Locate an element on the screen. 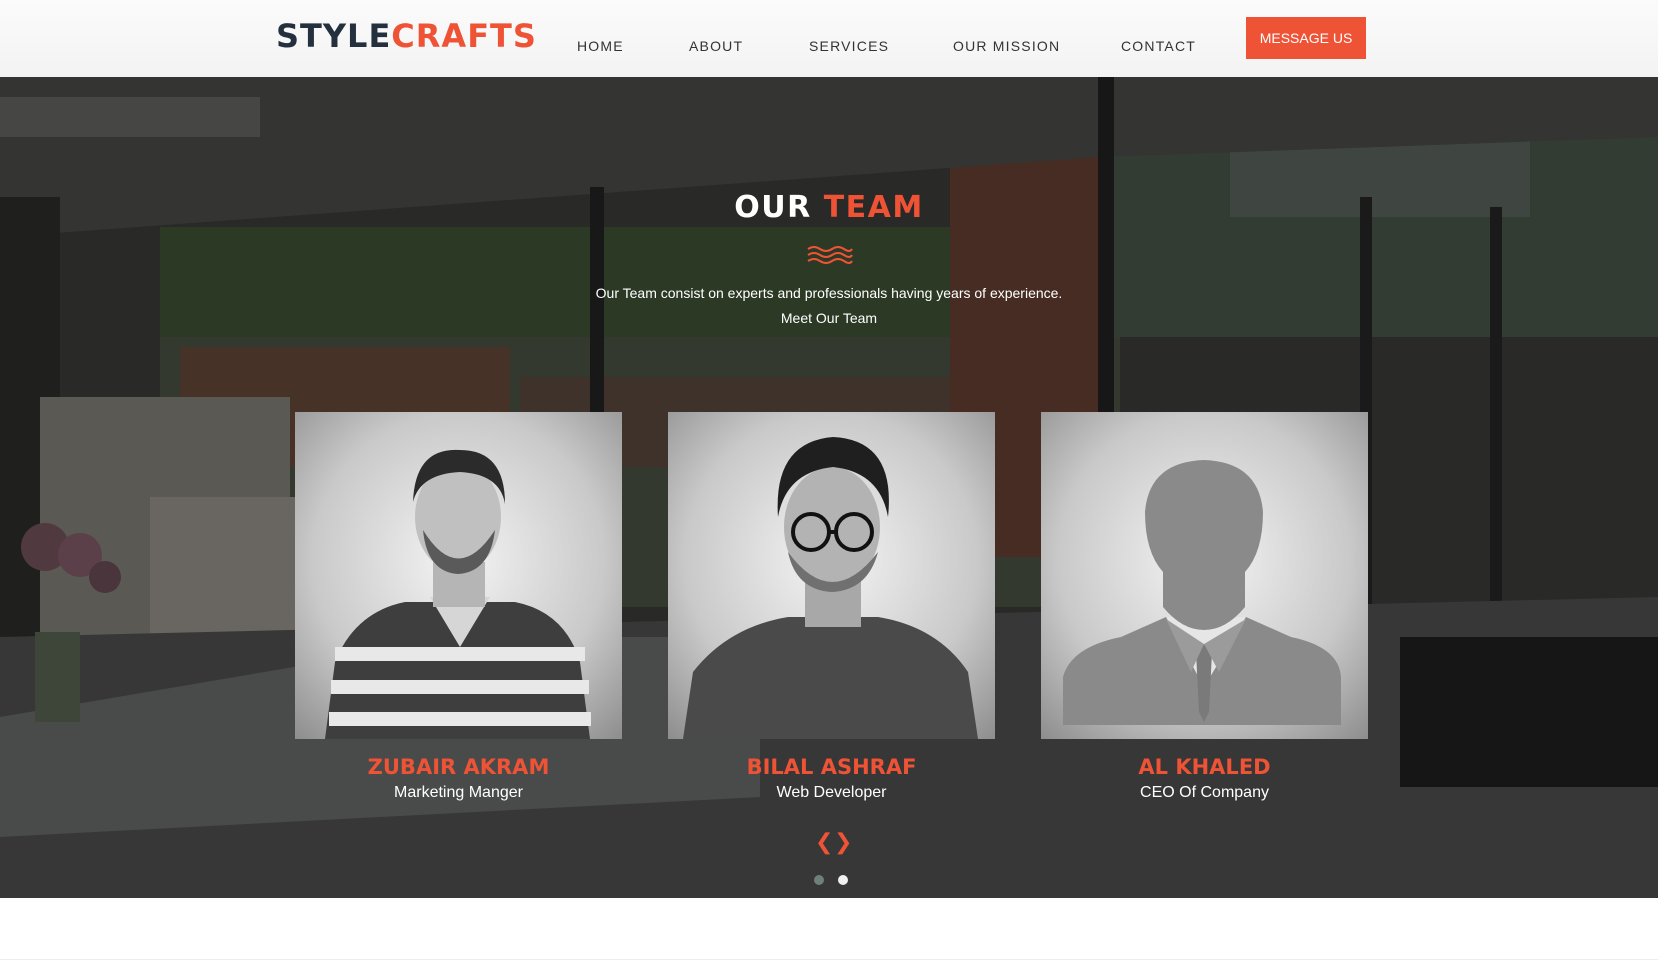 The height and width of the screenshot is (961, 1658). team-member-card: ZUBAIR AKRAM Marketing Manger is located at coordinates (458, 607).